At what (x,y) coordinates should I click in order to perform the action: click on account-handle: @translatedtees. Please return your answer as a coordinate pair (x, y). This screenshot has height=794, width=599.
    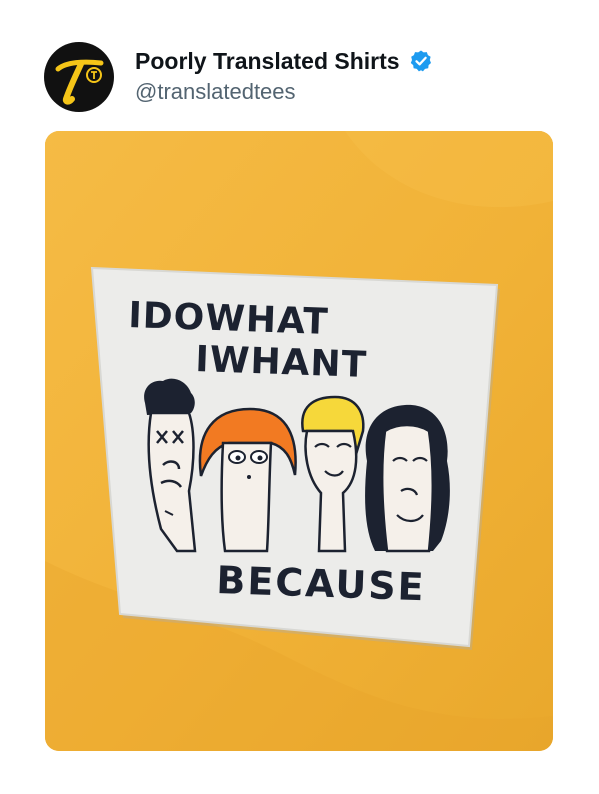
    Looking at the image, I should click on (215, 92).